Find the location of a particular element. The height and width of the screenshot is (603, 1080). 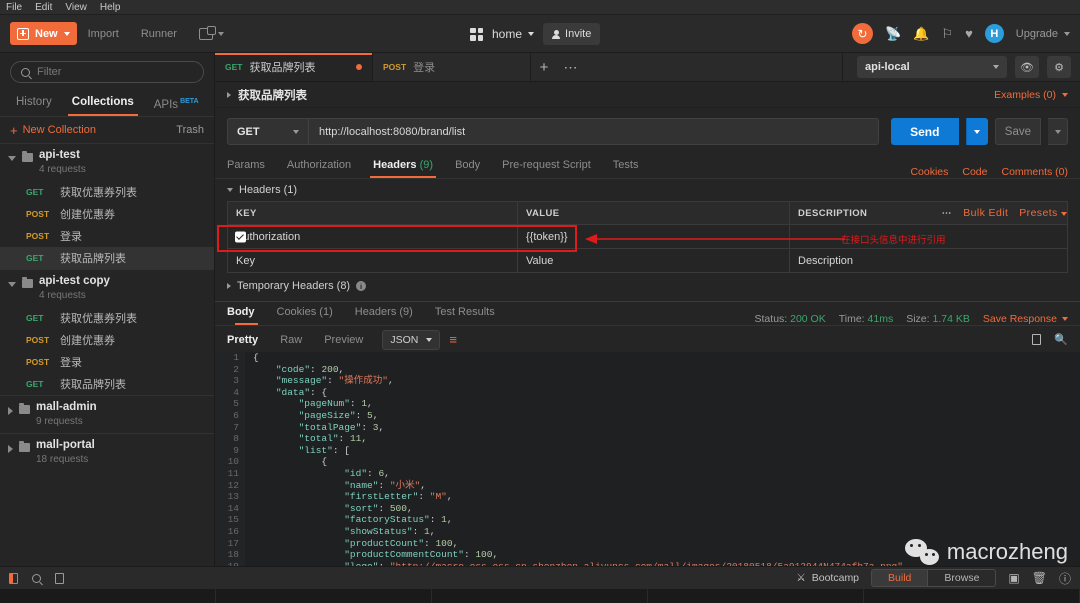

sidebar-toggle-icon is located at coordinates (13, 578).